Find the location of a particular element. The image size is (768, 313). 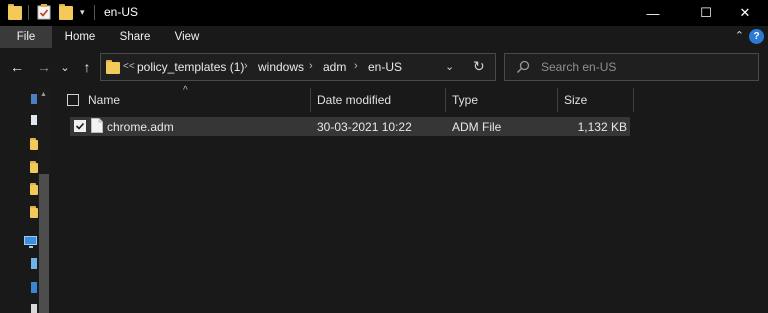

file-date-modified: 30-03-2021 10:22 is located at coordinates (364, 127).